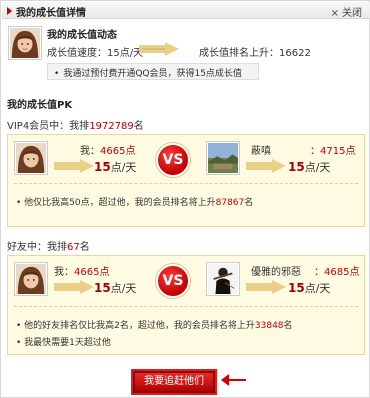  I want to click on friend-my-label: 我：, so click(64, 272).